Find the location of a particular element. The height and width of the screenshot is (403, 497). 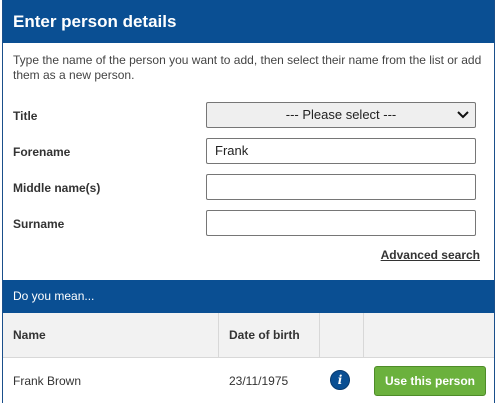

chevron-down-icon is located at coordinates (463, 119).